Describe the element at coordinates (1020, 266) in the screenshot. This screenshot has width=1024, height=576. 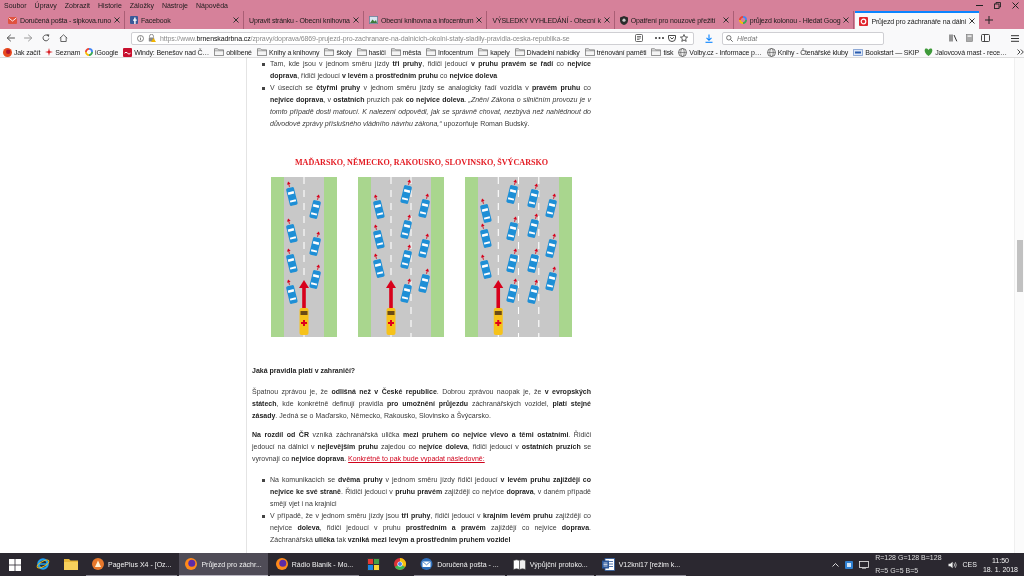
I see `scrollbar-thumb` at that location.